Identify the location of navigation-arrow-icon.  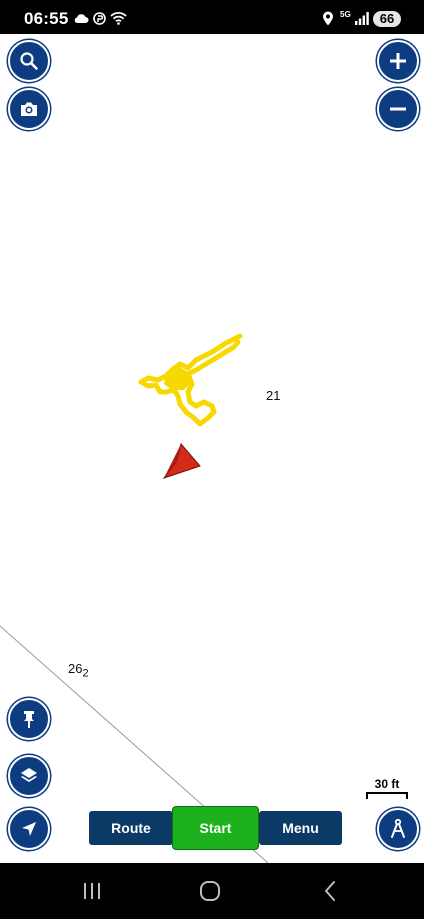
(29, 829).